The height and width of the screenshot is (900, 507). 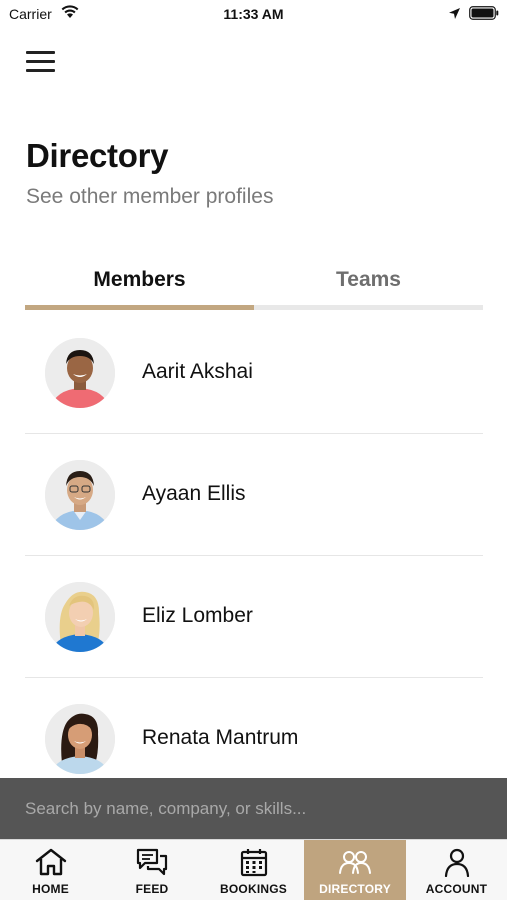 I want to click on status-bar: Carrier 11:33 AM, so click(x=253, y=14).